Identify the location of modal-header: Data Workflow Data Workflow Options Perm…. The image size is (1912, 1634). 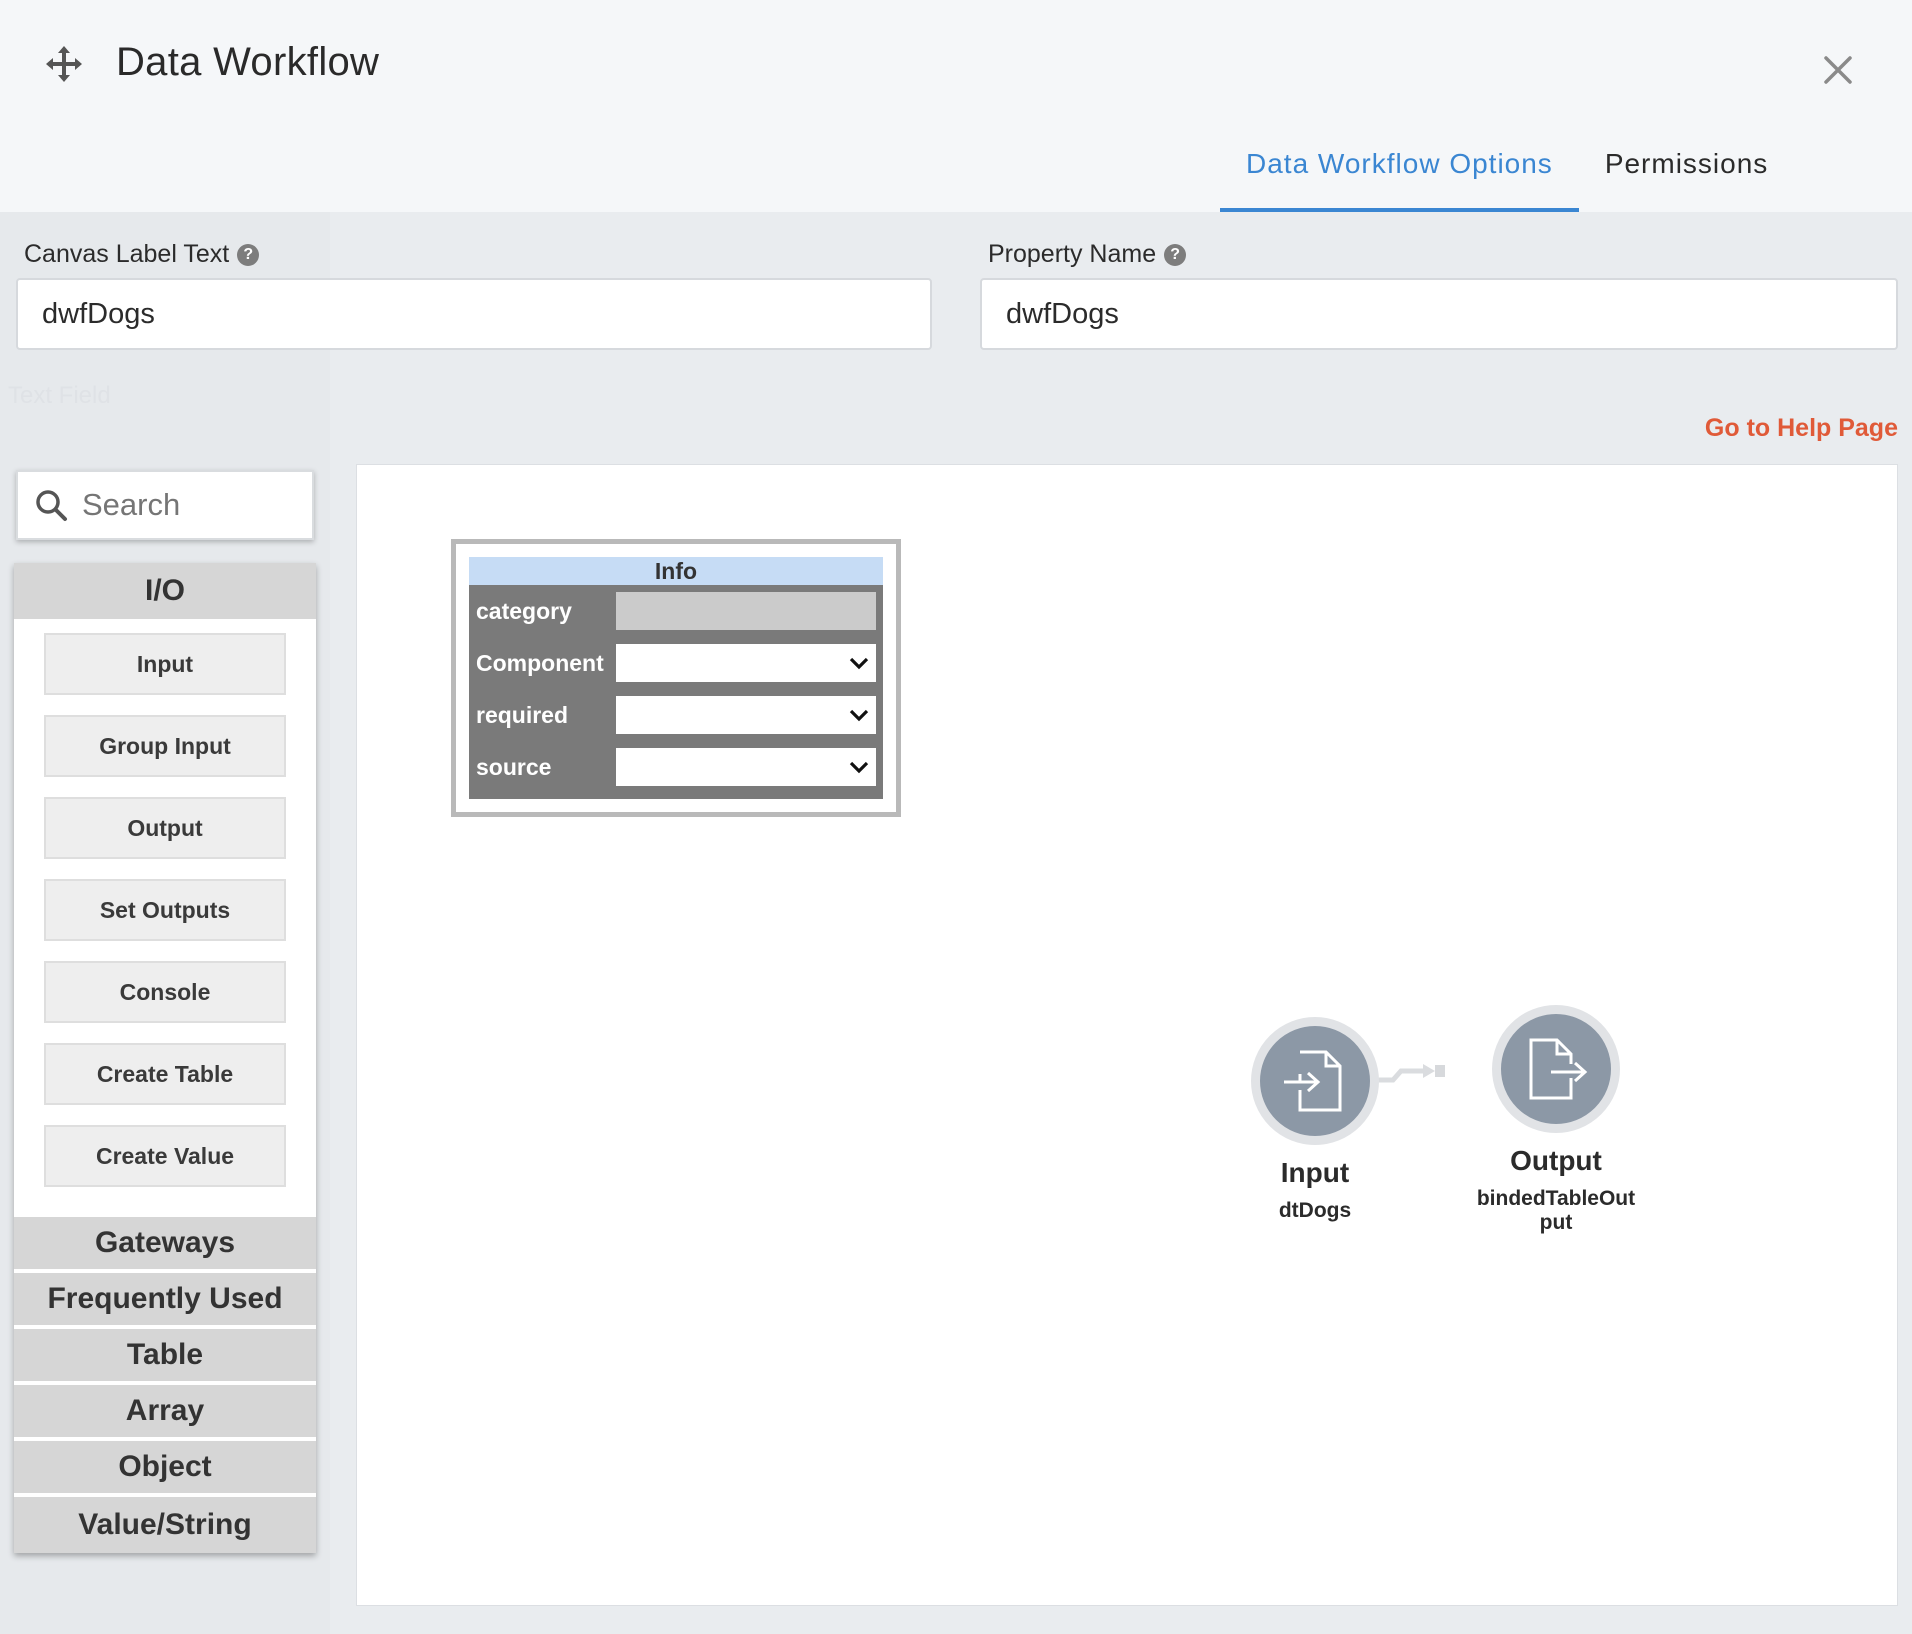
(956, 106).